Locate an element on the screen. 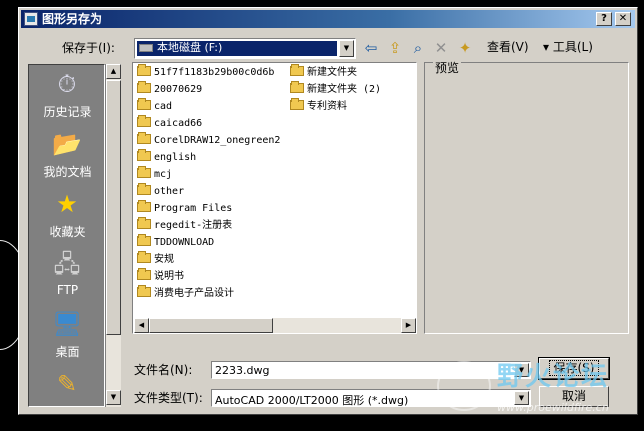  scroll-down-arrow: ▼ is located at coordinates (113, 397).